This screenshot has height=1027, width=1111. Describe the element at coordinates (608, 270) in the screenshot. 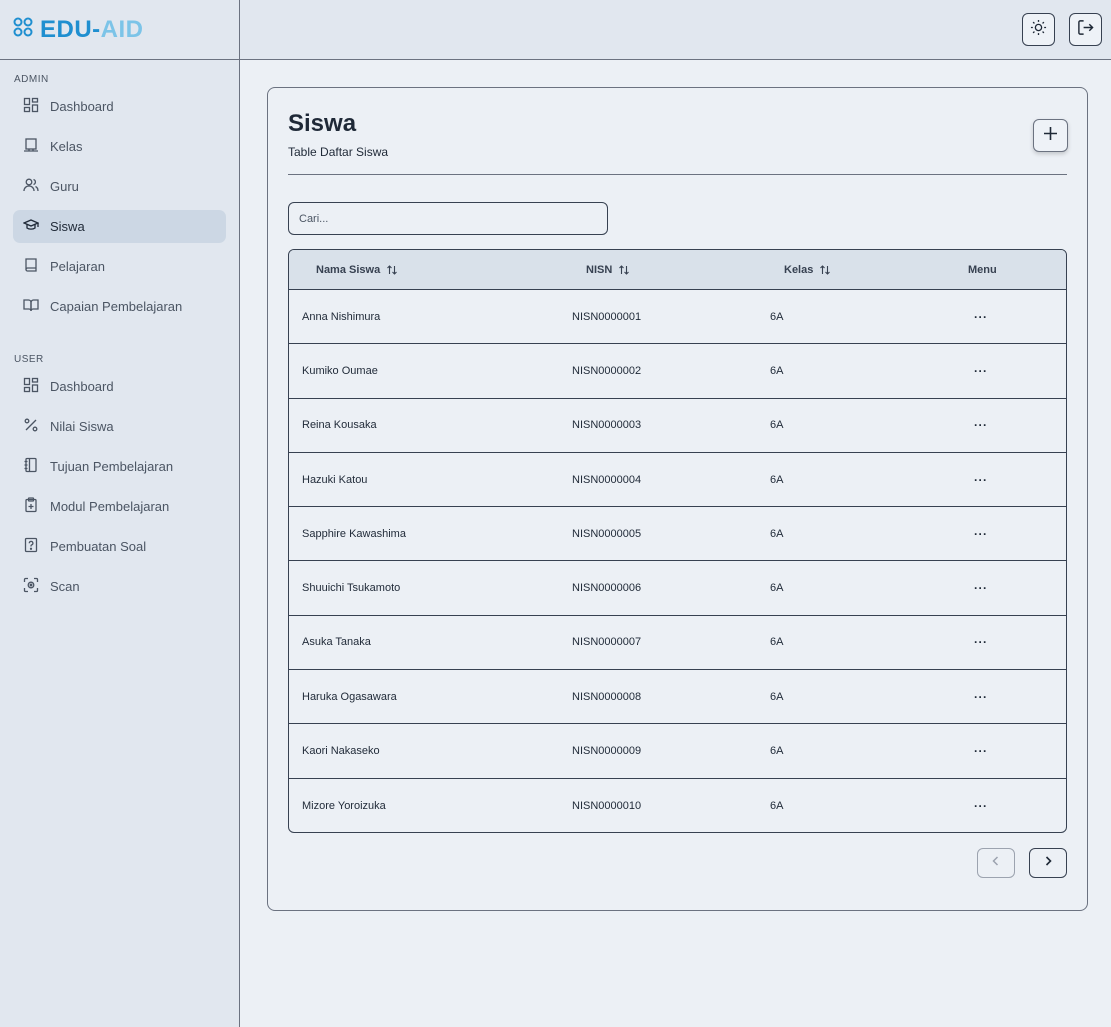

I see `column-header-nisn: NISN` at that location.